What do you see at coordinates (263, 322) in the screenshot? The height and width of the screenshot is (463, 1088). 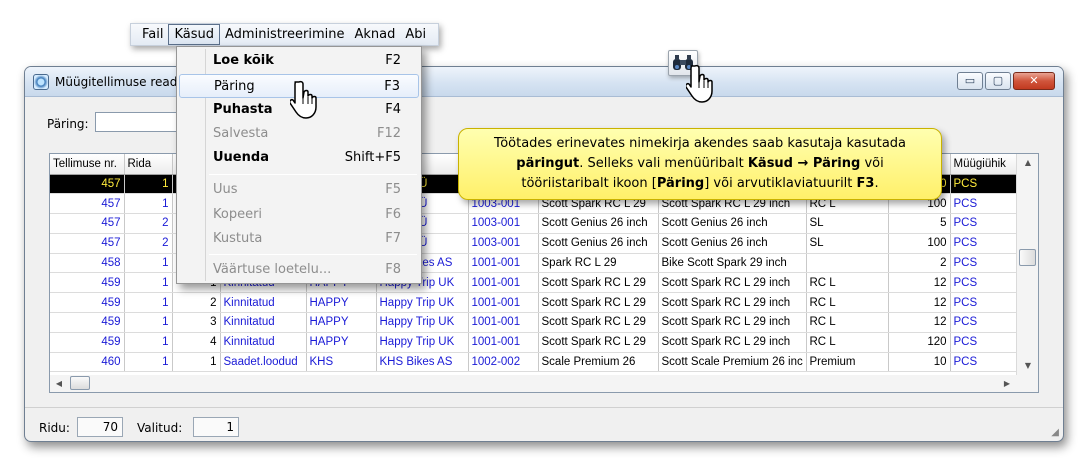 I see `table-cell: Kinnitatud` at bounding box center [263, 322].